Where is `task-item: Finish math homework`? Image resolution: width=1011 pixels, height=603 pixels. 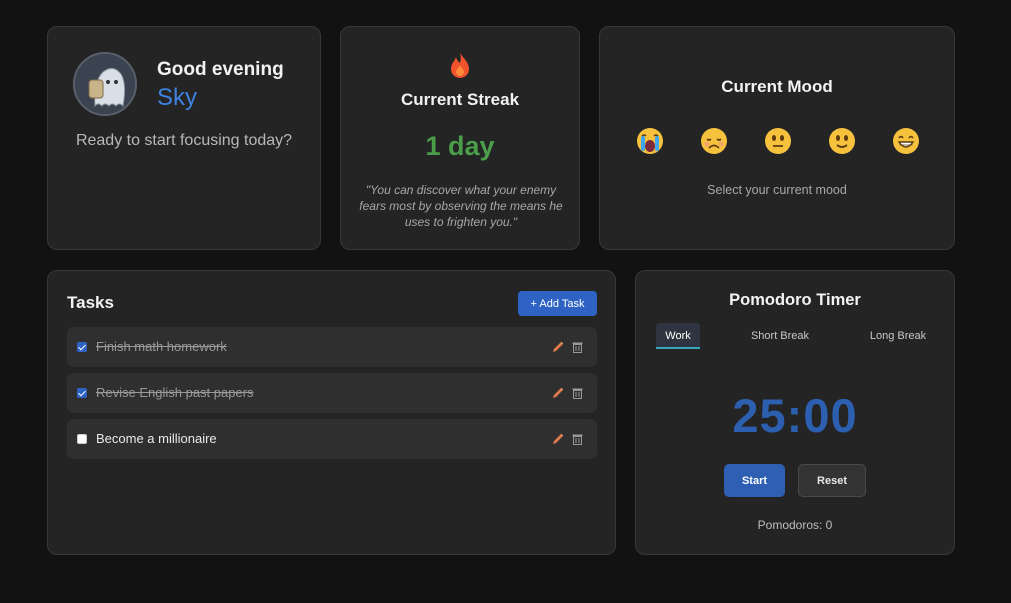 task-item: Finish math homework is located at coordinates (332, 347).